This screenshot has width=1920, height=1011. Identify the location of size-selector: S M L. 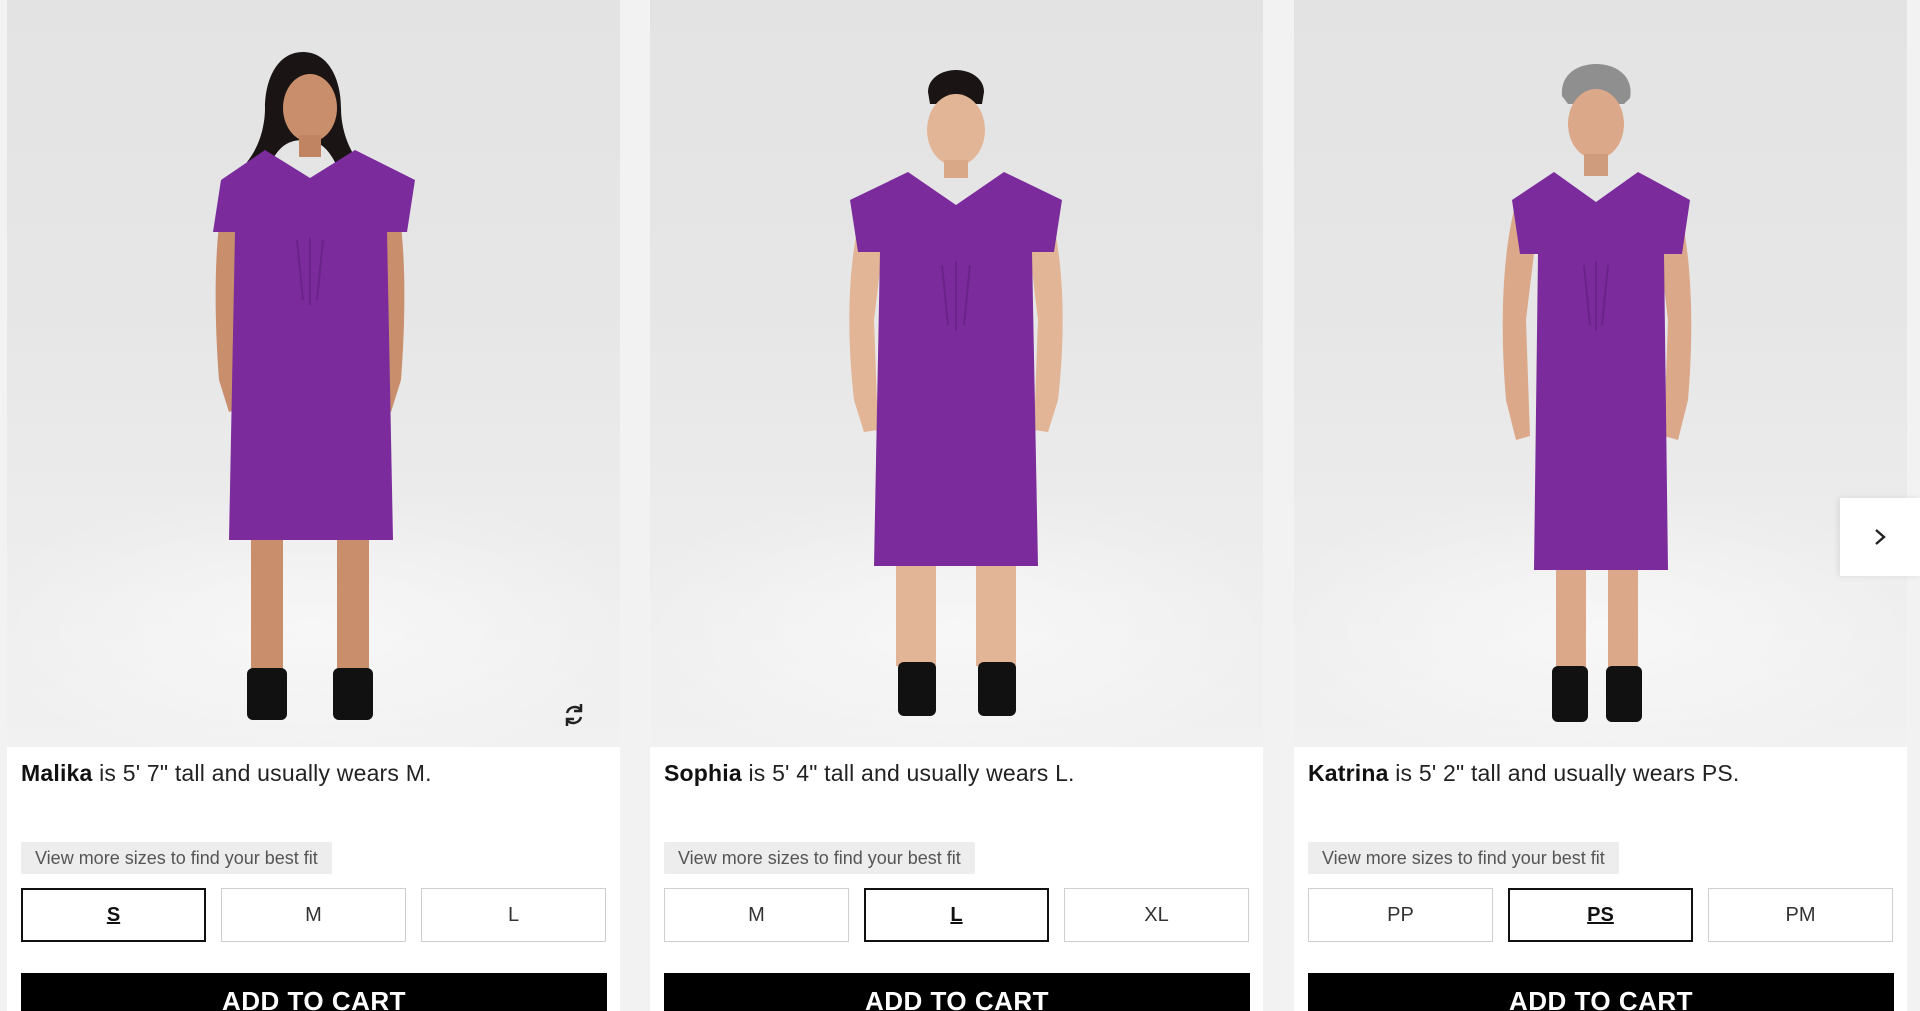
(314, 916).